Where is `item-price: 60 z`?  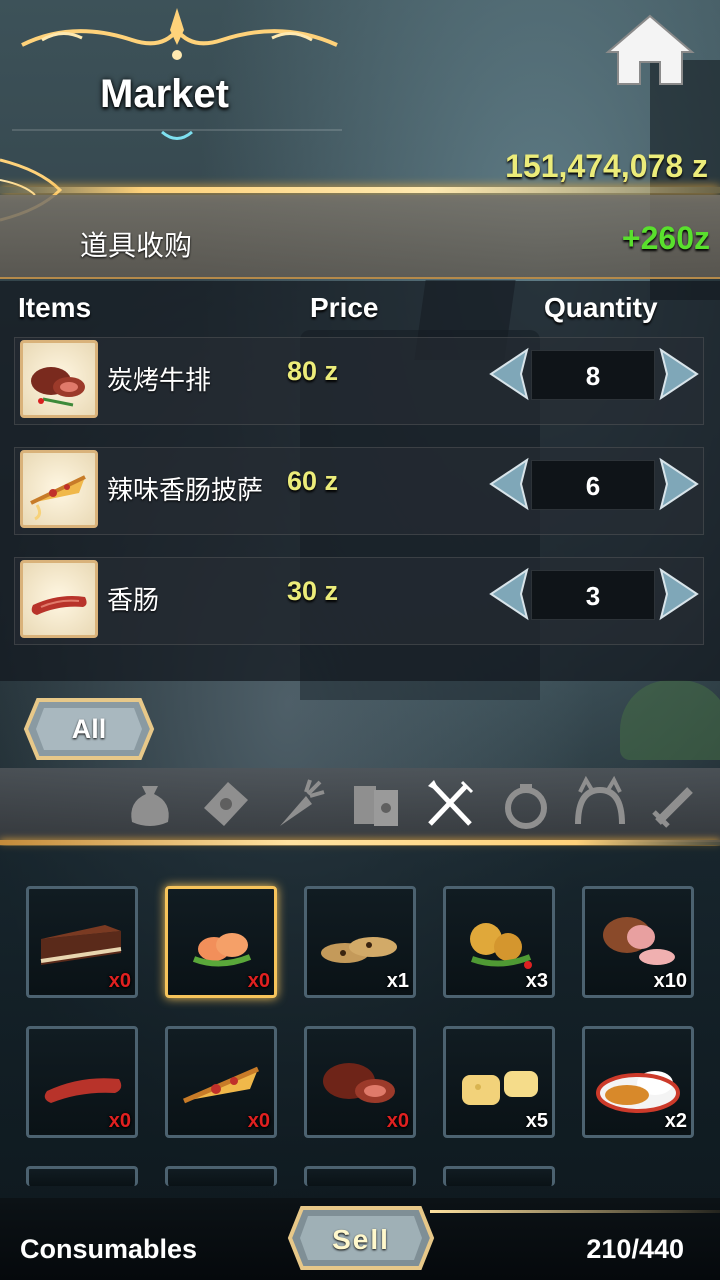 item-price: 60 z is located at coordinates (313, 481).